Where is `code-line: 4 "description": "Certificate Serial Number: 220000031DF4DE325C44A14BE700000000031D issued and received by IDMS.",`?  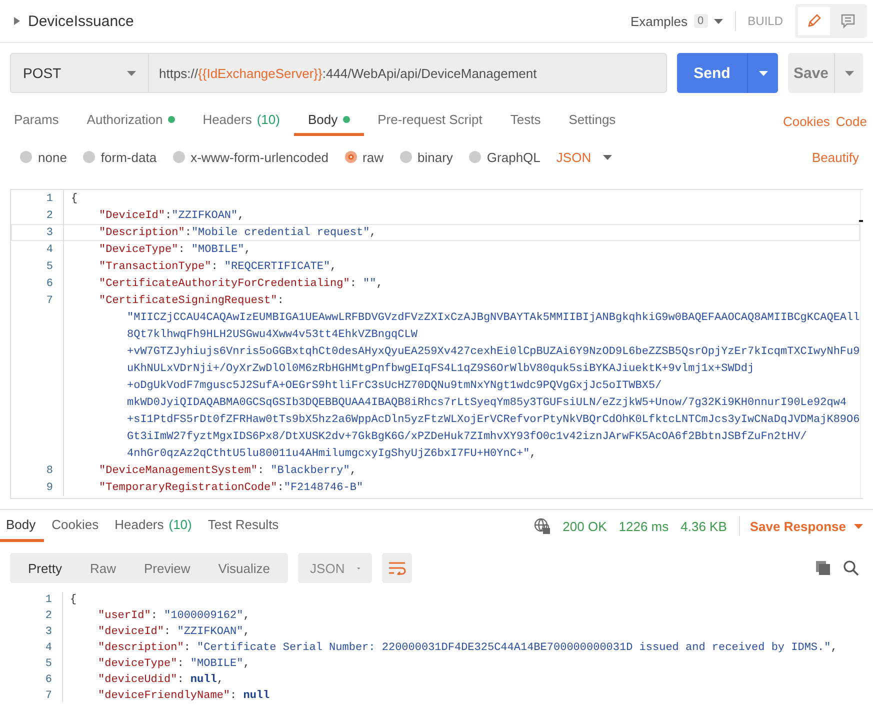
code-line: 4 "description": "Certificate Serial Number: 220000031DF4DE325C44A14BE700000000031D issued and received by IDMS.", is located at coordinates (436, 648).